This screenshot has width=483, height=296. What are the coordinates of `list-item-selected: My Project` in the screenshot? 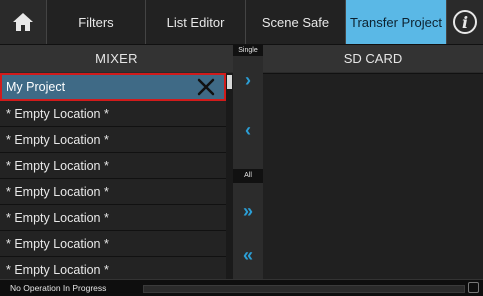 It's located at (113, 87).